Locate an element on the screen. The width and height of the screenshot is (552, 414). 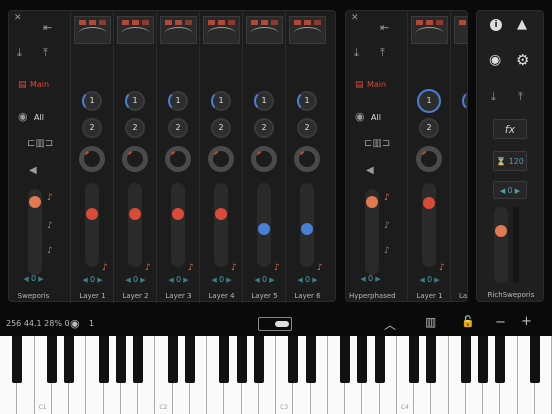
zoom-out-button: − is located at coordinates (500, 322).